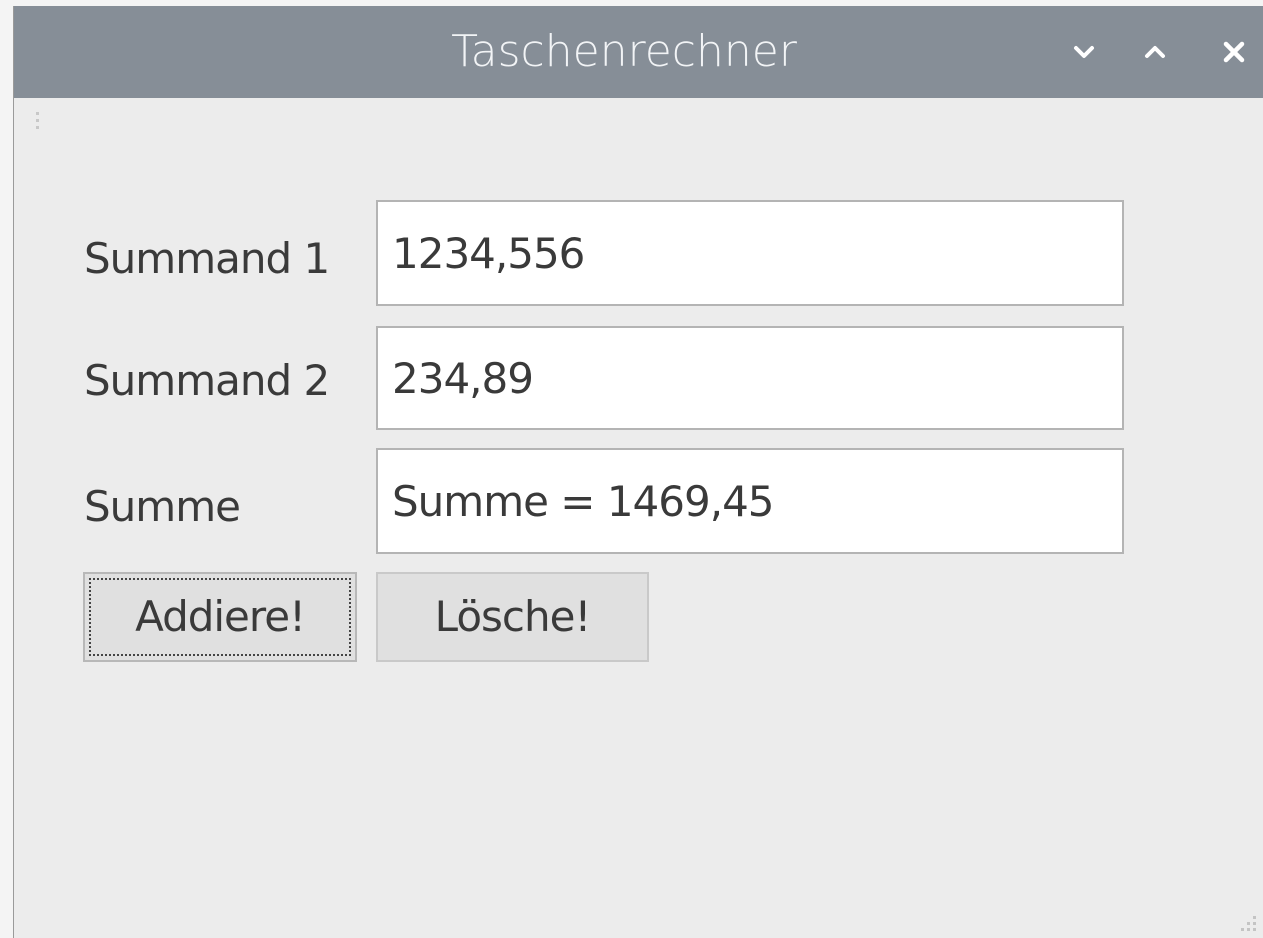 The width and height of the screenshot is (1263, 938). What do you see at coordinates (1249, 924) in the screenshot?
I see `resize-grip-icon` at bounding box center [1249, 924].